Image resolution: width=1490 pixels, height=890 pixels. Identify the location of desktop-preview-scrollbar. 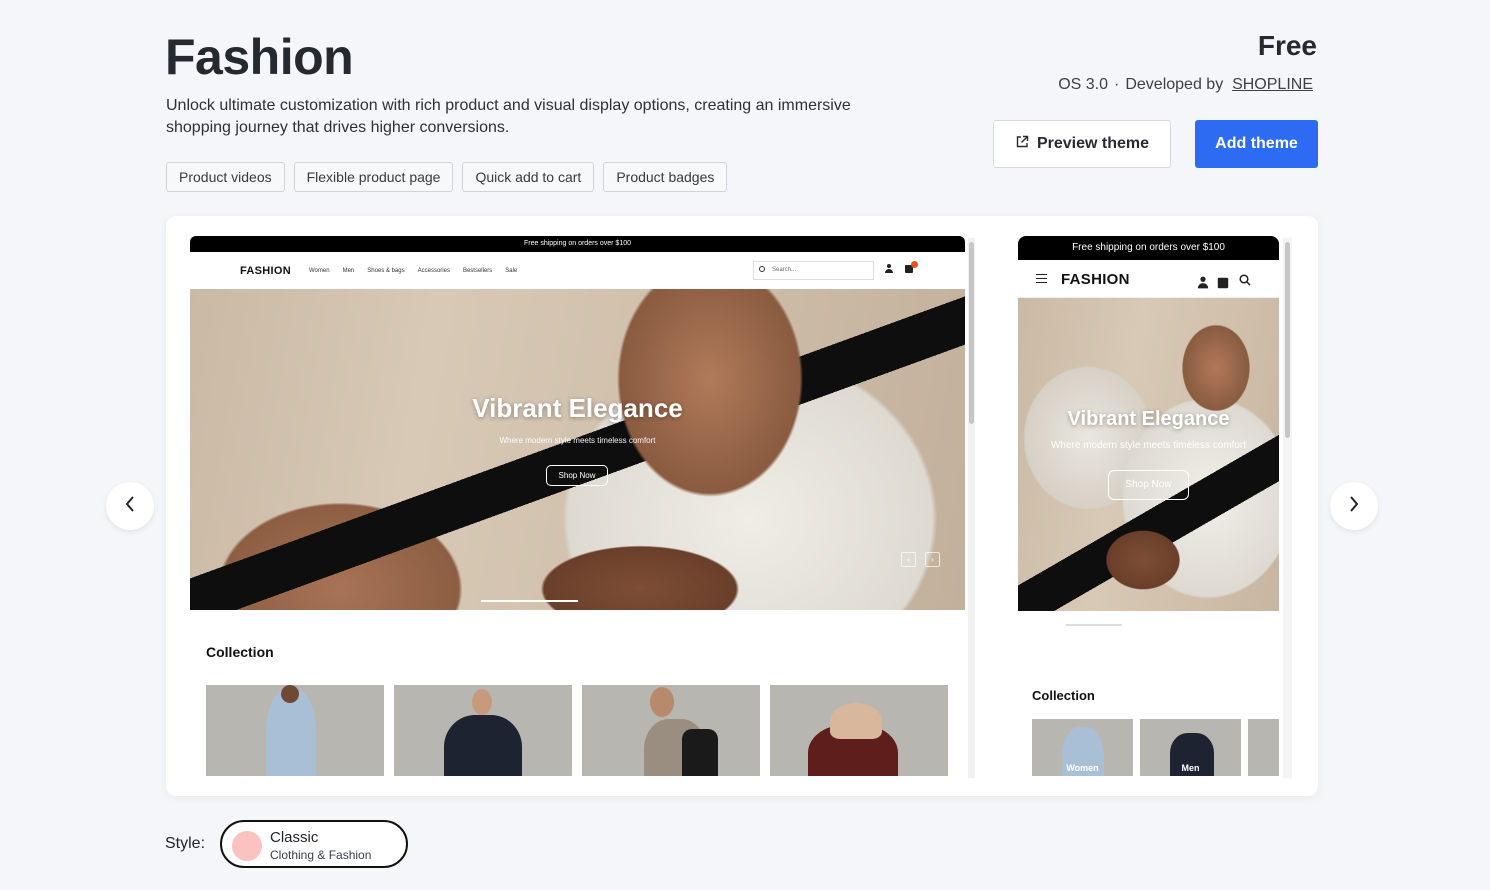
(971, 508).